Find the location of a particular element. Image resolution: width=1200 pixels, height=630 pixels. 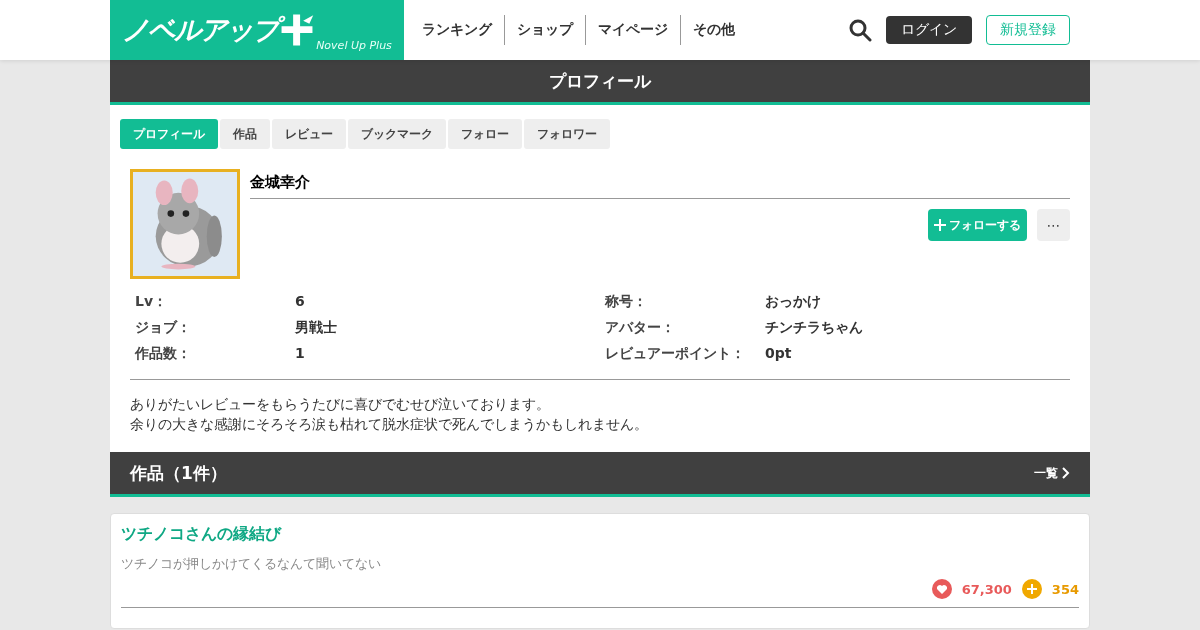

stat-label: ジョブ： is located at coordinates (163, 328).